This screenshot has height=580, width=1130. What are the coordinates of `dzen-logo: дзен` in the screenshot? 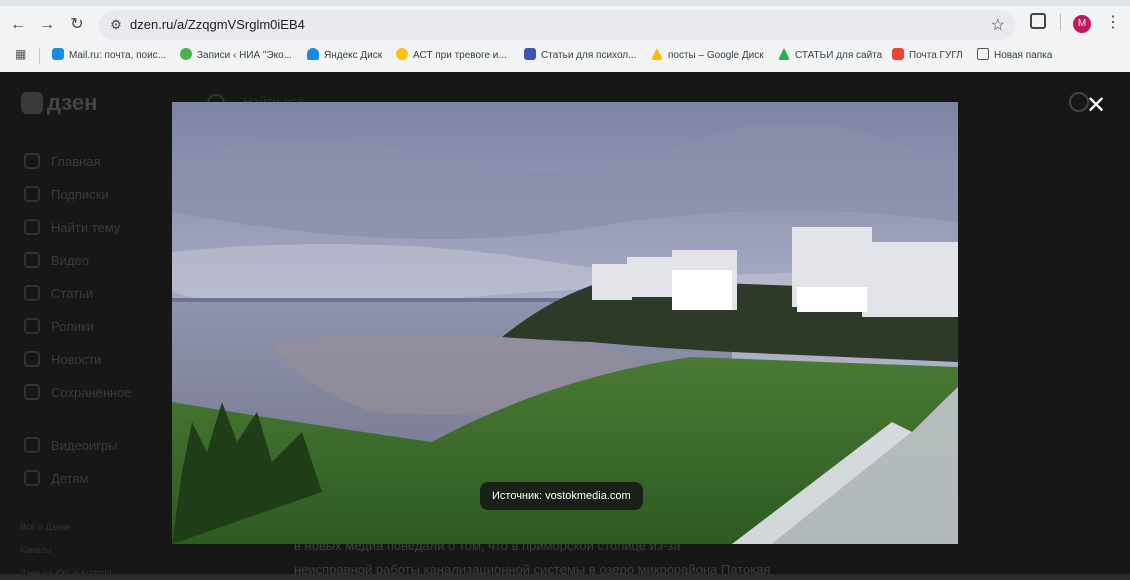 It's located at (59, 103).